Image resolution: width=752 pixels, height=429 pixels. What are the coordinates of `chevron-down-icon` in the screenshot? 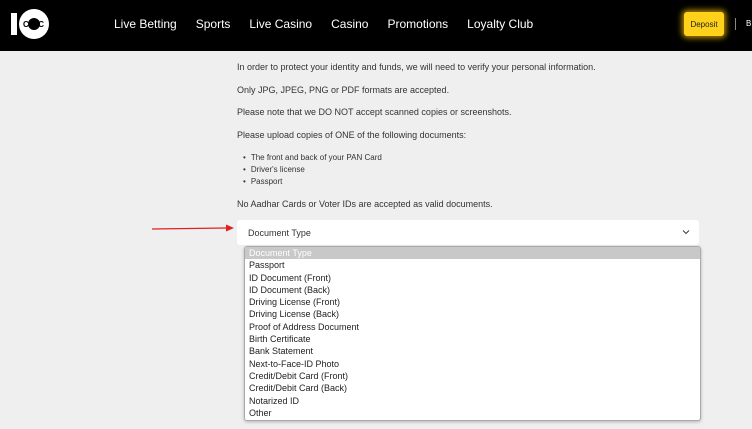 It's located at (686, 232).